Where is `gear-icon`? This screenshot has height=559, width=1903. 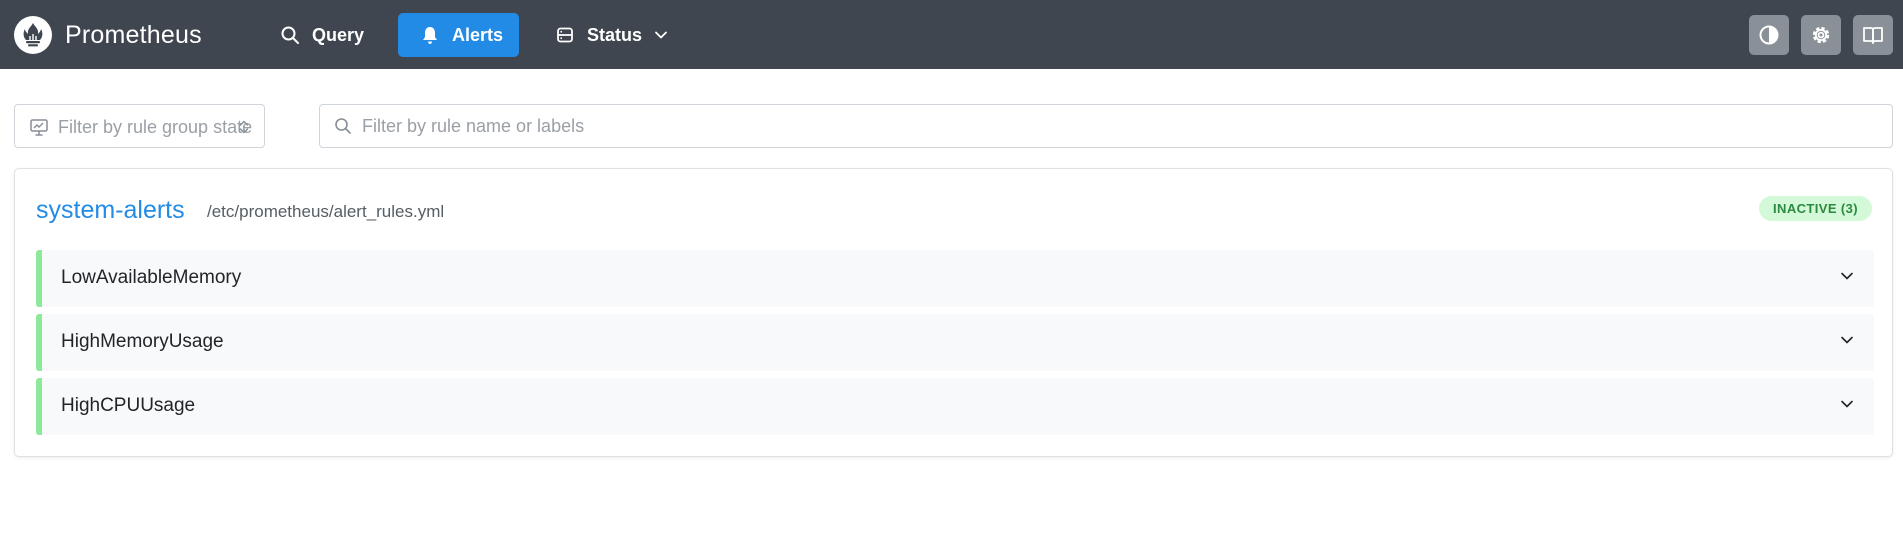 gear-icon is located at coordinates (1821, 35).